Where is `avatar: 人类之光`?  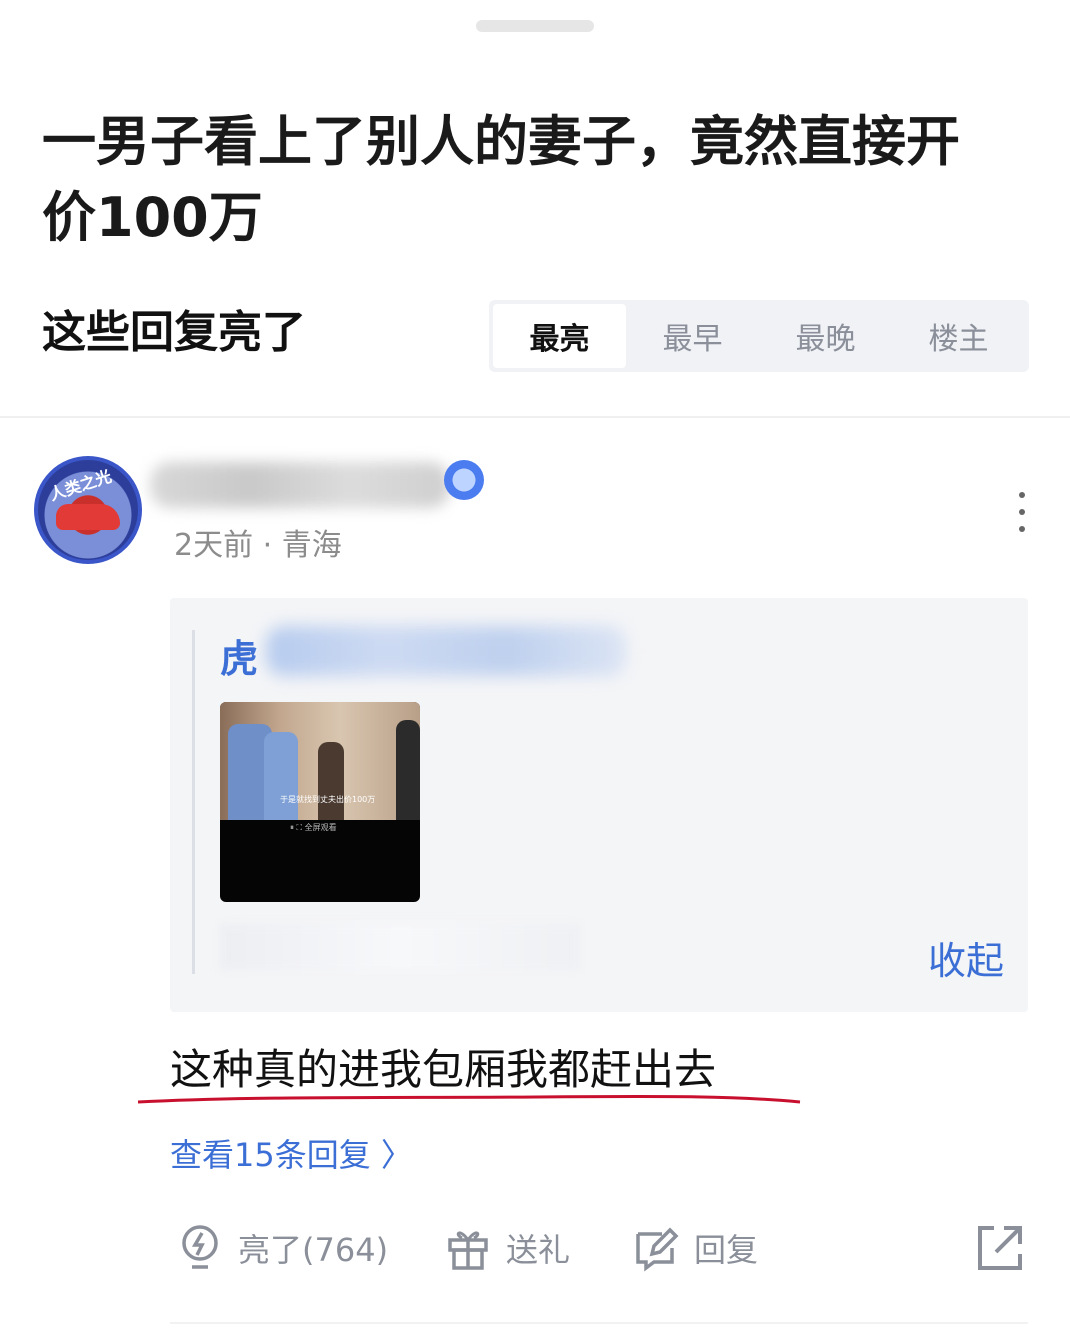
avatar: 人类之光 is located at coordinates (88, 510).